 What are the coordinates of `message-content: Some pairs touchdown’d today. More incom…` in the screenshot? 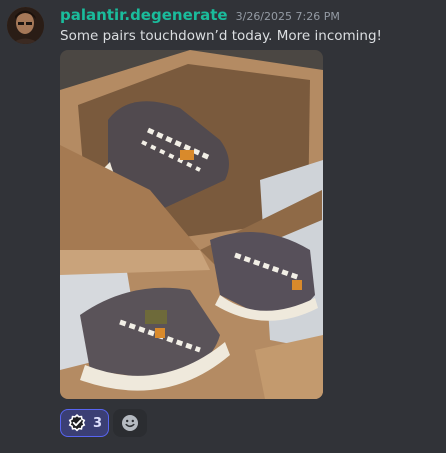 It's located at (221, 36).